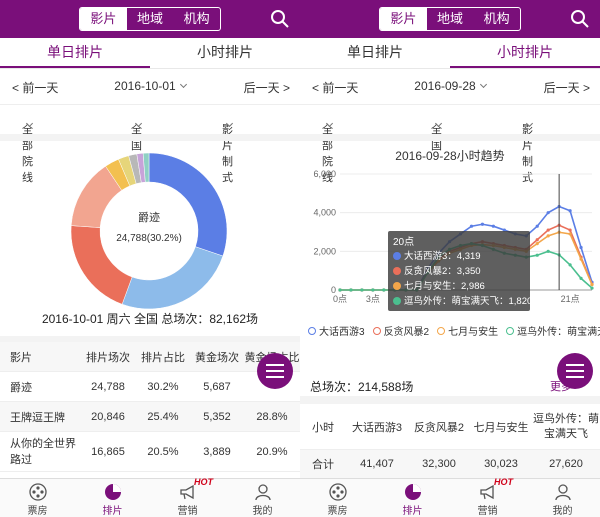 The image size is (600, 517). Describe the element at coordinates (108, 451) in the screenshot. I see `cell-sessions: 16,865` at that location.